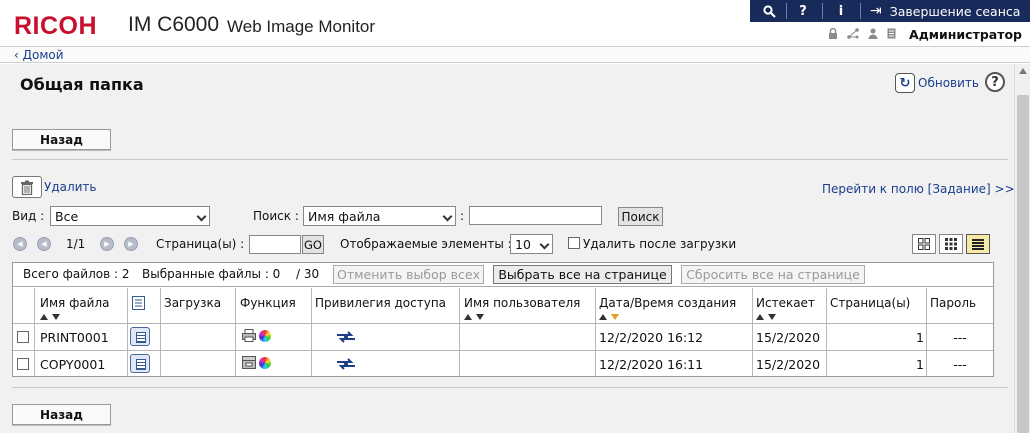 This screenshot has height=433, width=1030. I want to click on logout-icon: ⇥, so click(876, 11).